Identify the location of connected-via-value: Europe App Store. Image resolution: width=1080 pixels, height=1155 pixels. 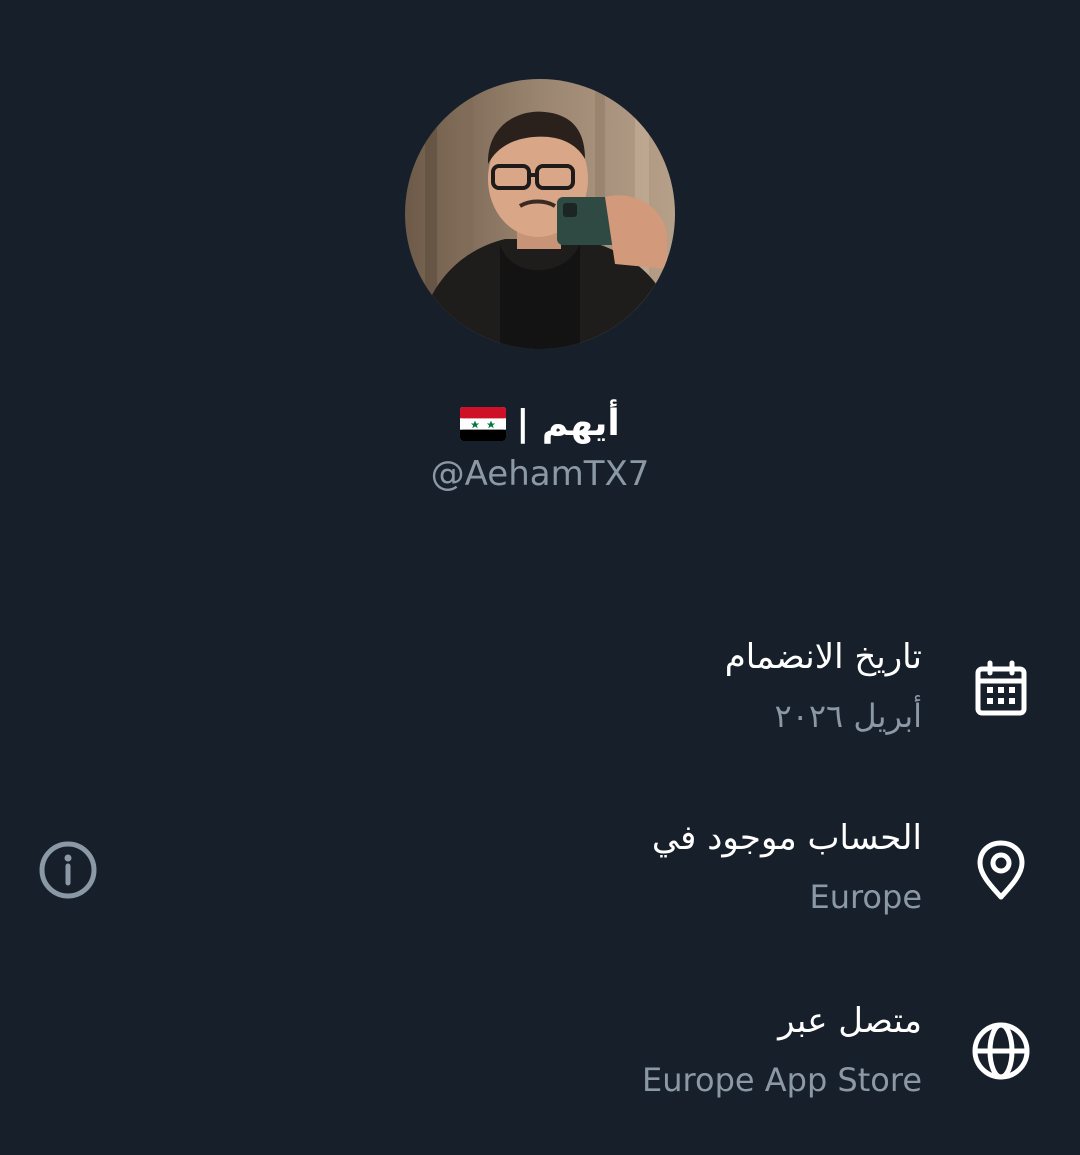
(782, 1080).